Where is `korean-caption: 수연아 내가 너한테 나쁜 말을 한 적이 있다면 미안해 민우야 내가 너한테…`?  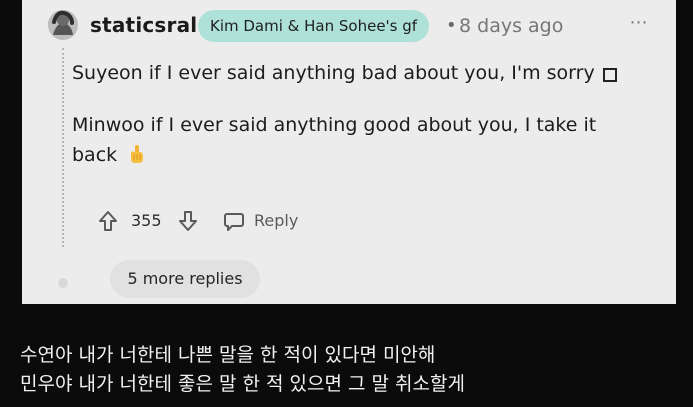 korean-caption: 수연아 내가 너한테 나쁜 말을 한 적이 있다면 미안해 민우야 내가 너한테… is located at coordinates (350, 370).